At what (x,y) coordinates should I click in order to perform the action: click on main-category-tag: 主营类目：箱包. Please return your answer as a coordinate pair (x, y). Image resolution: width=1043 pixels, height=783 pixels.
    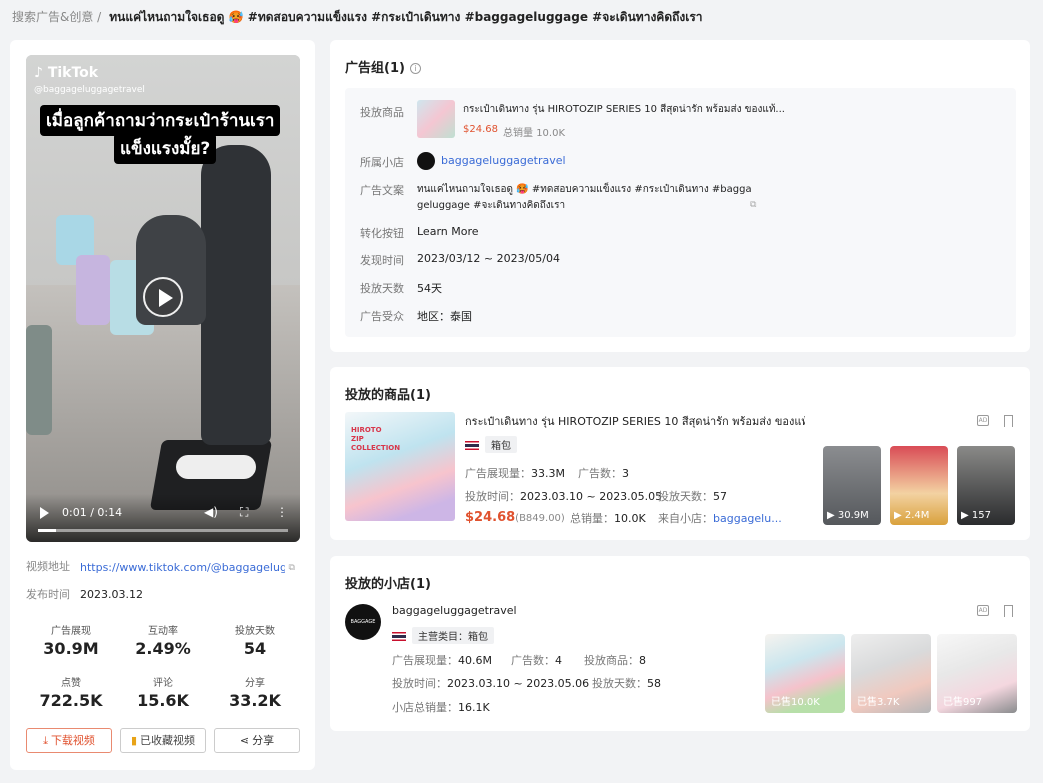
    Looking at the image, I should click on (453, 635).